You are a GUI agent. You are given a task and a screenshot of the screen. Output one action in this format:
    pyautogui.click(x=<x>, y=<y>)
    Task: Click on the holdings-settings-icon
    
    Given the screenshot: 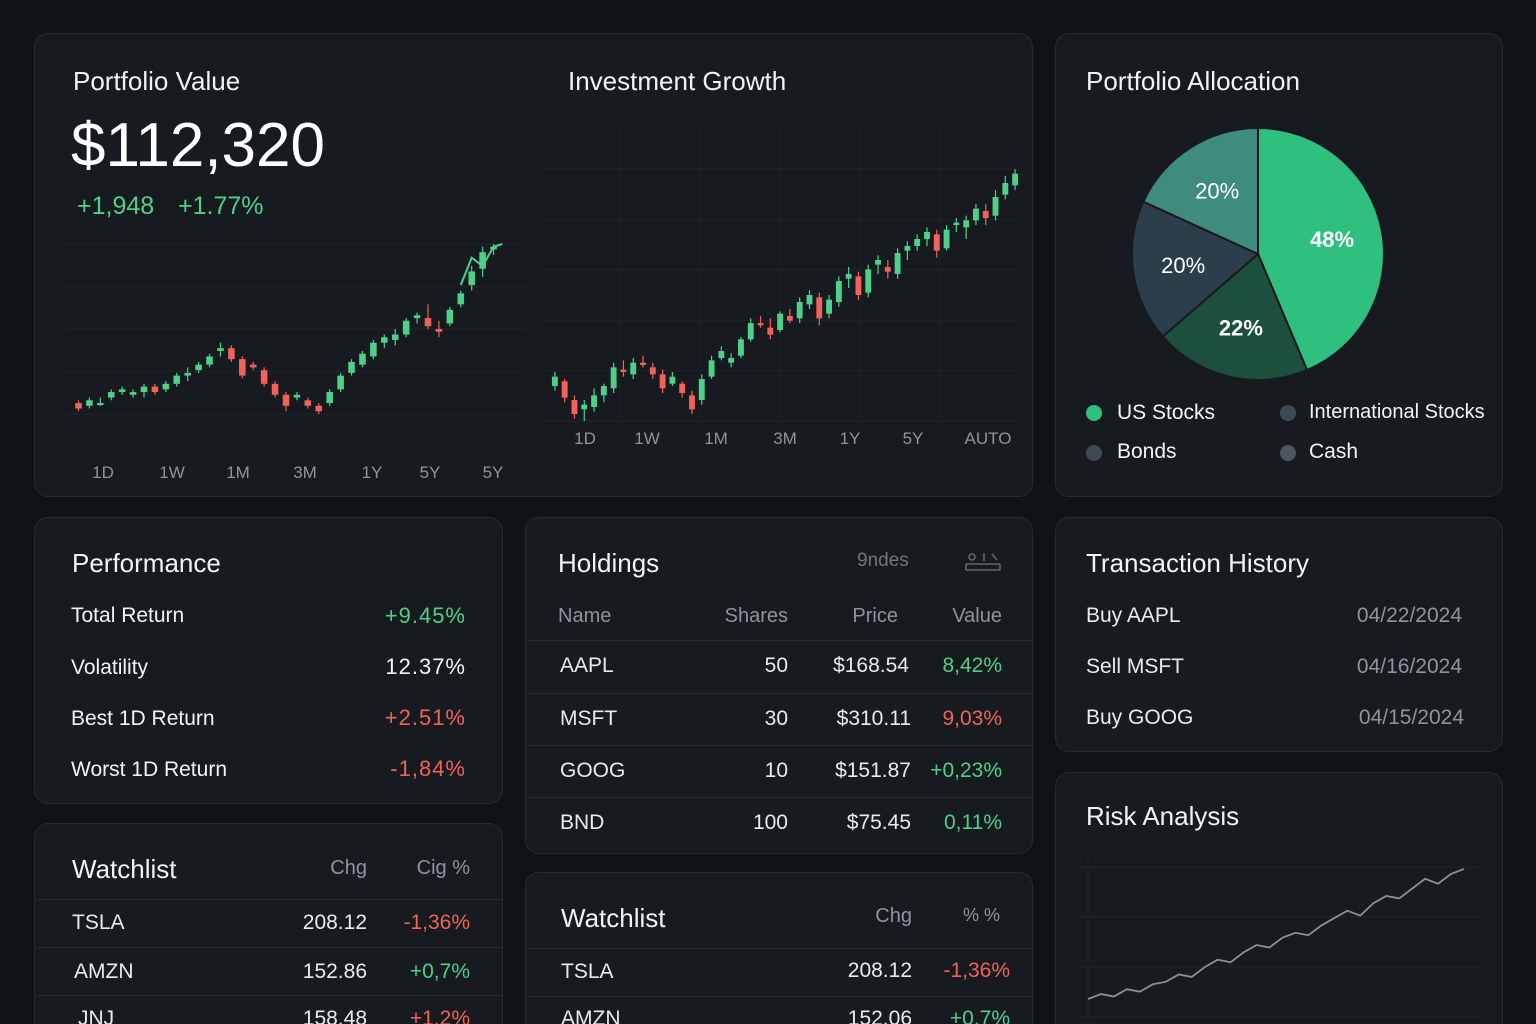 What is the action you would take?
    pyautogui.click(x=984, y=562)
    